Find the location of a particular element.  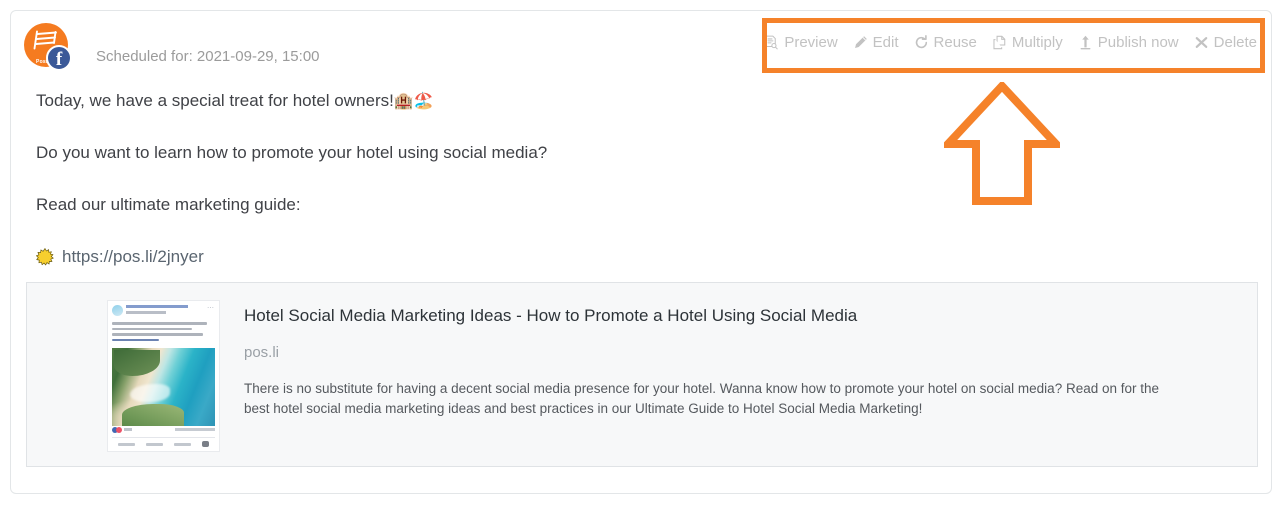

preview-button: Preview is located at coordinates (801, 42).